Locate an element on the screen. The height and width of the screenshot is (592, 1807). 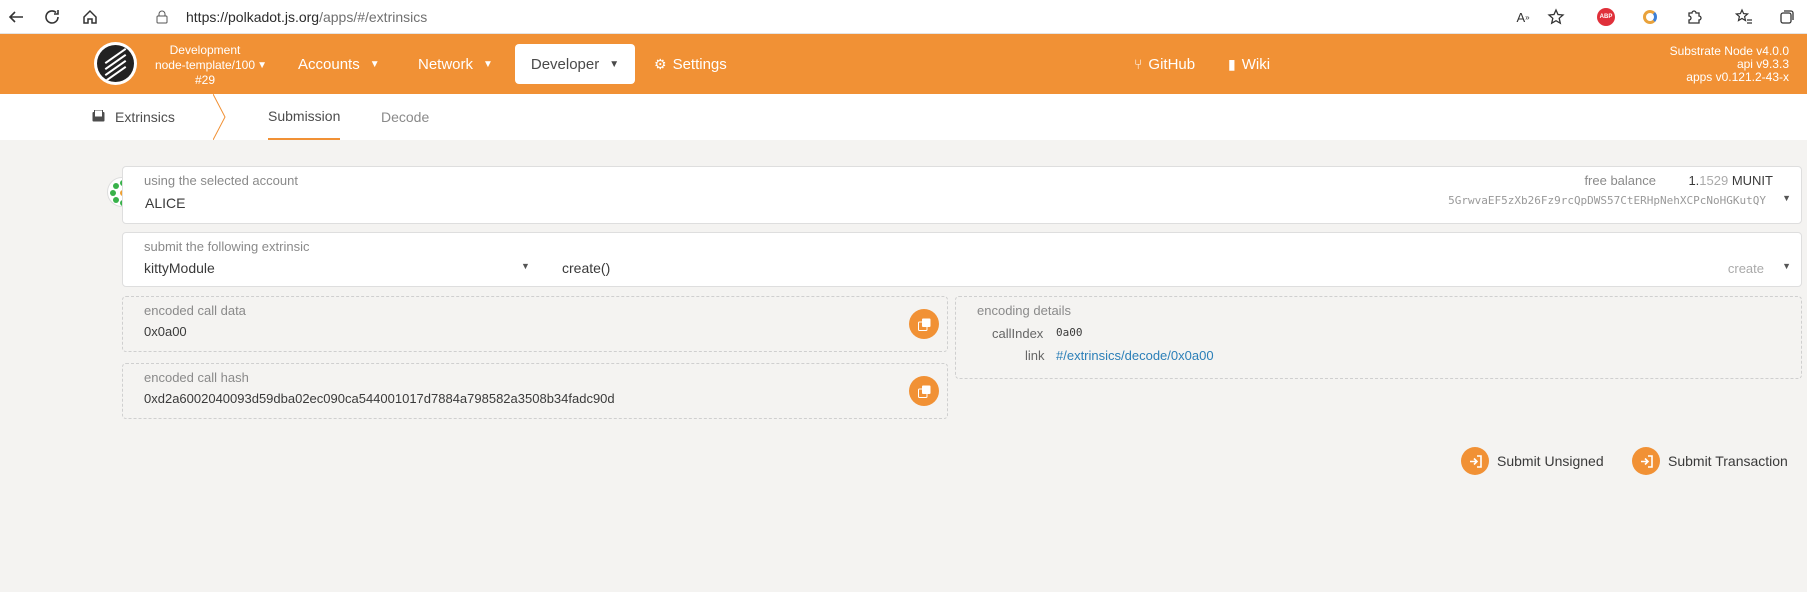
encoded-call-data: encoded call data 0x0a00 is located at coordinates (535, 324).